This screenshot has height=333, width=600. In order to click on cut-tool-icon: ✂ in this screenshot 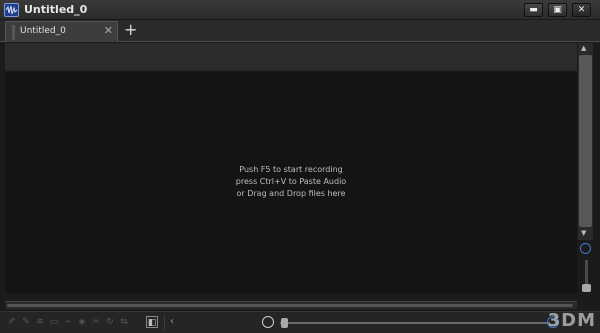, I will do `click(96, 322)`.